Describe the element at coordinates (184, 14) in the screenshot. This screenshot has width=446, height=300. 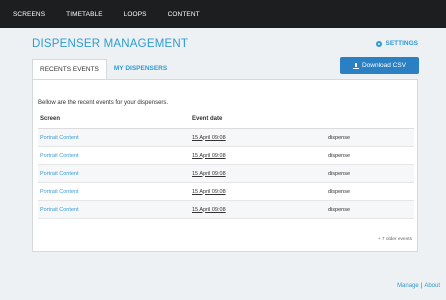
I see `nav-item-content: CONTENT` at that location.